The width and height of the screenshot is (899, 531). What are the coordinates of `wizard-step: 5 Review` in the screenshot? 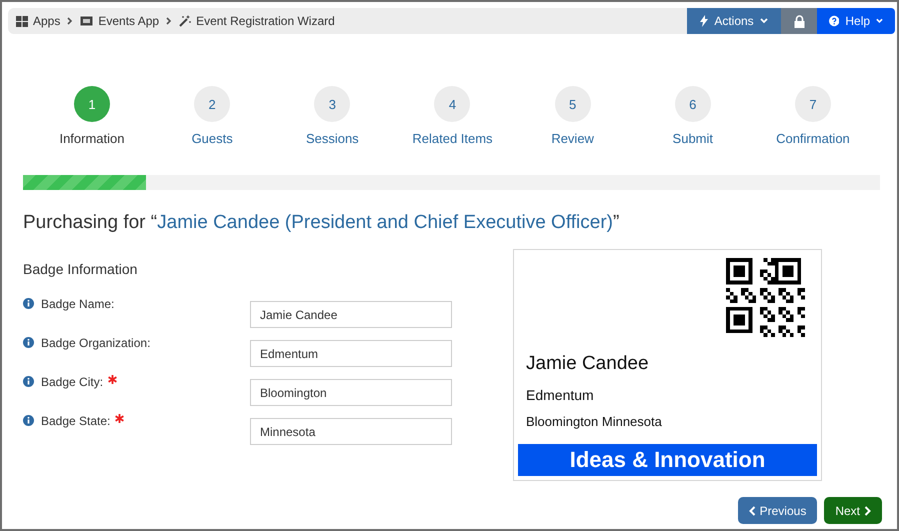 It's located at (572, 116).